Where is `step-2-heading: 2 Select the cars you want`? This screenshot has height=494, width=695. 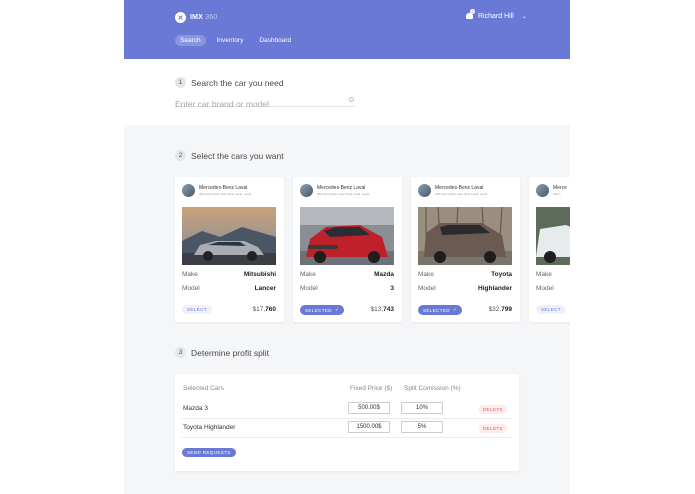
step-2-heading: 2 Select the cars you want is located at coordinates (229, 155).